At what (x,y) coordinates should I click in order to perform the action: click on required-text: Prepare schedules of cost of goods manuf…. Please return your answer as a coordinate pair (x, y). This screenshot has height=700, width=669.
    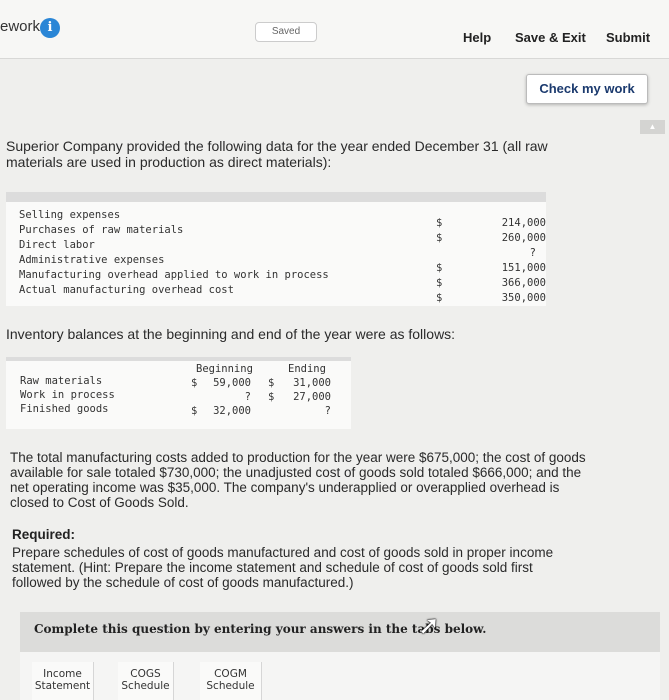
    Looking at the image, I should click on (283, 567).